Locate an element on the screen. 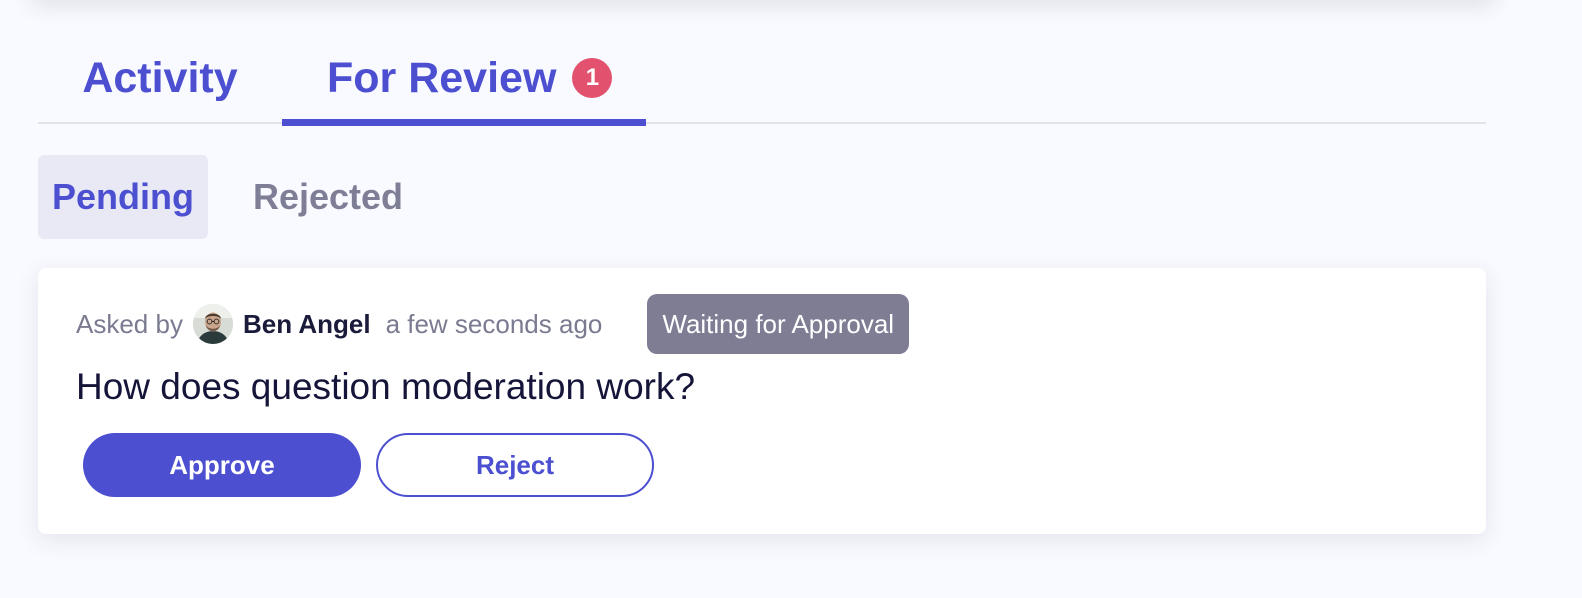  review-filter-tabs: Pending Rejected is located at coordinates (243, 197).